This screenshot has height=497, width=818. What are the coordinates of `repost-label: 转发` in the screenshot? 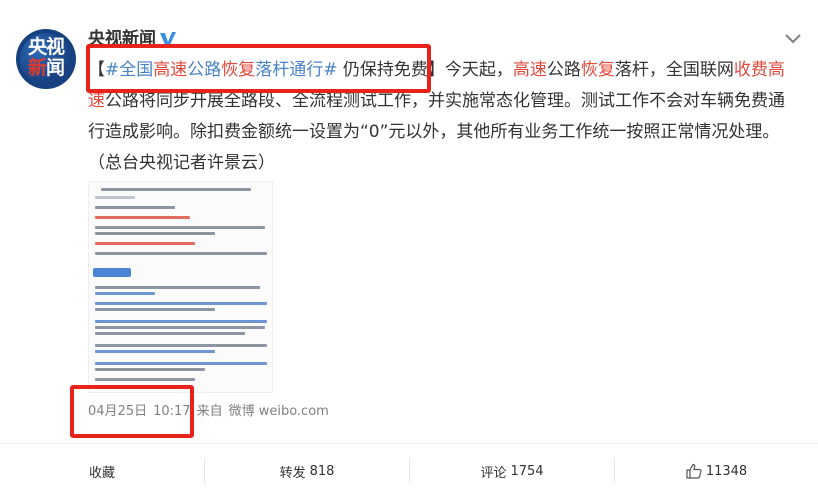 It's located at (292, 473).